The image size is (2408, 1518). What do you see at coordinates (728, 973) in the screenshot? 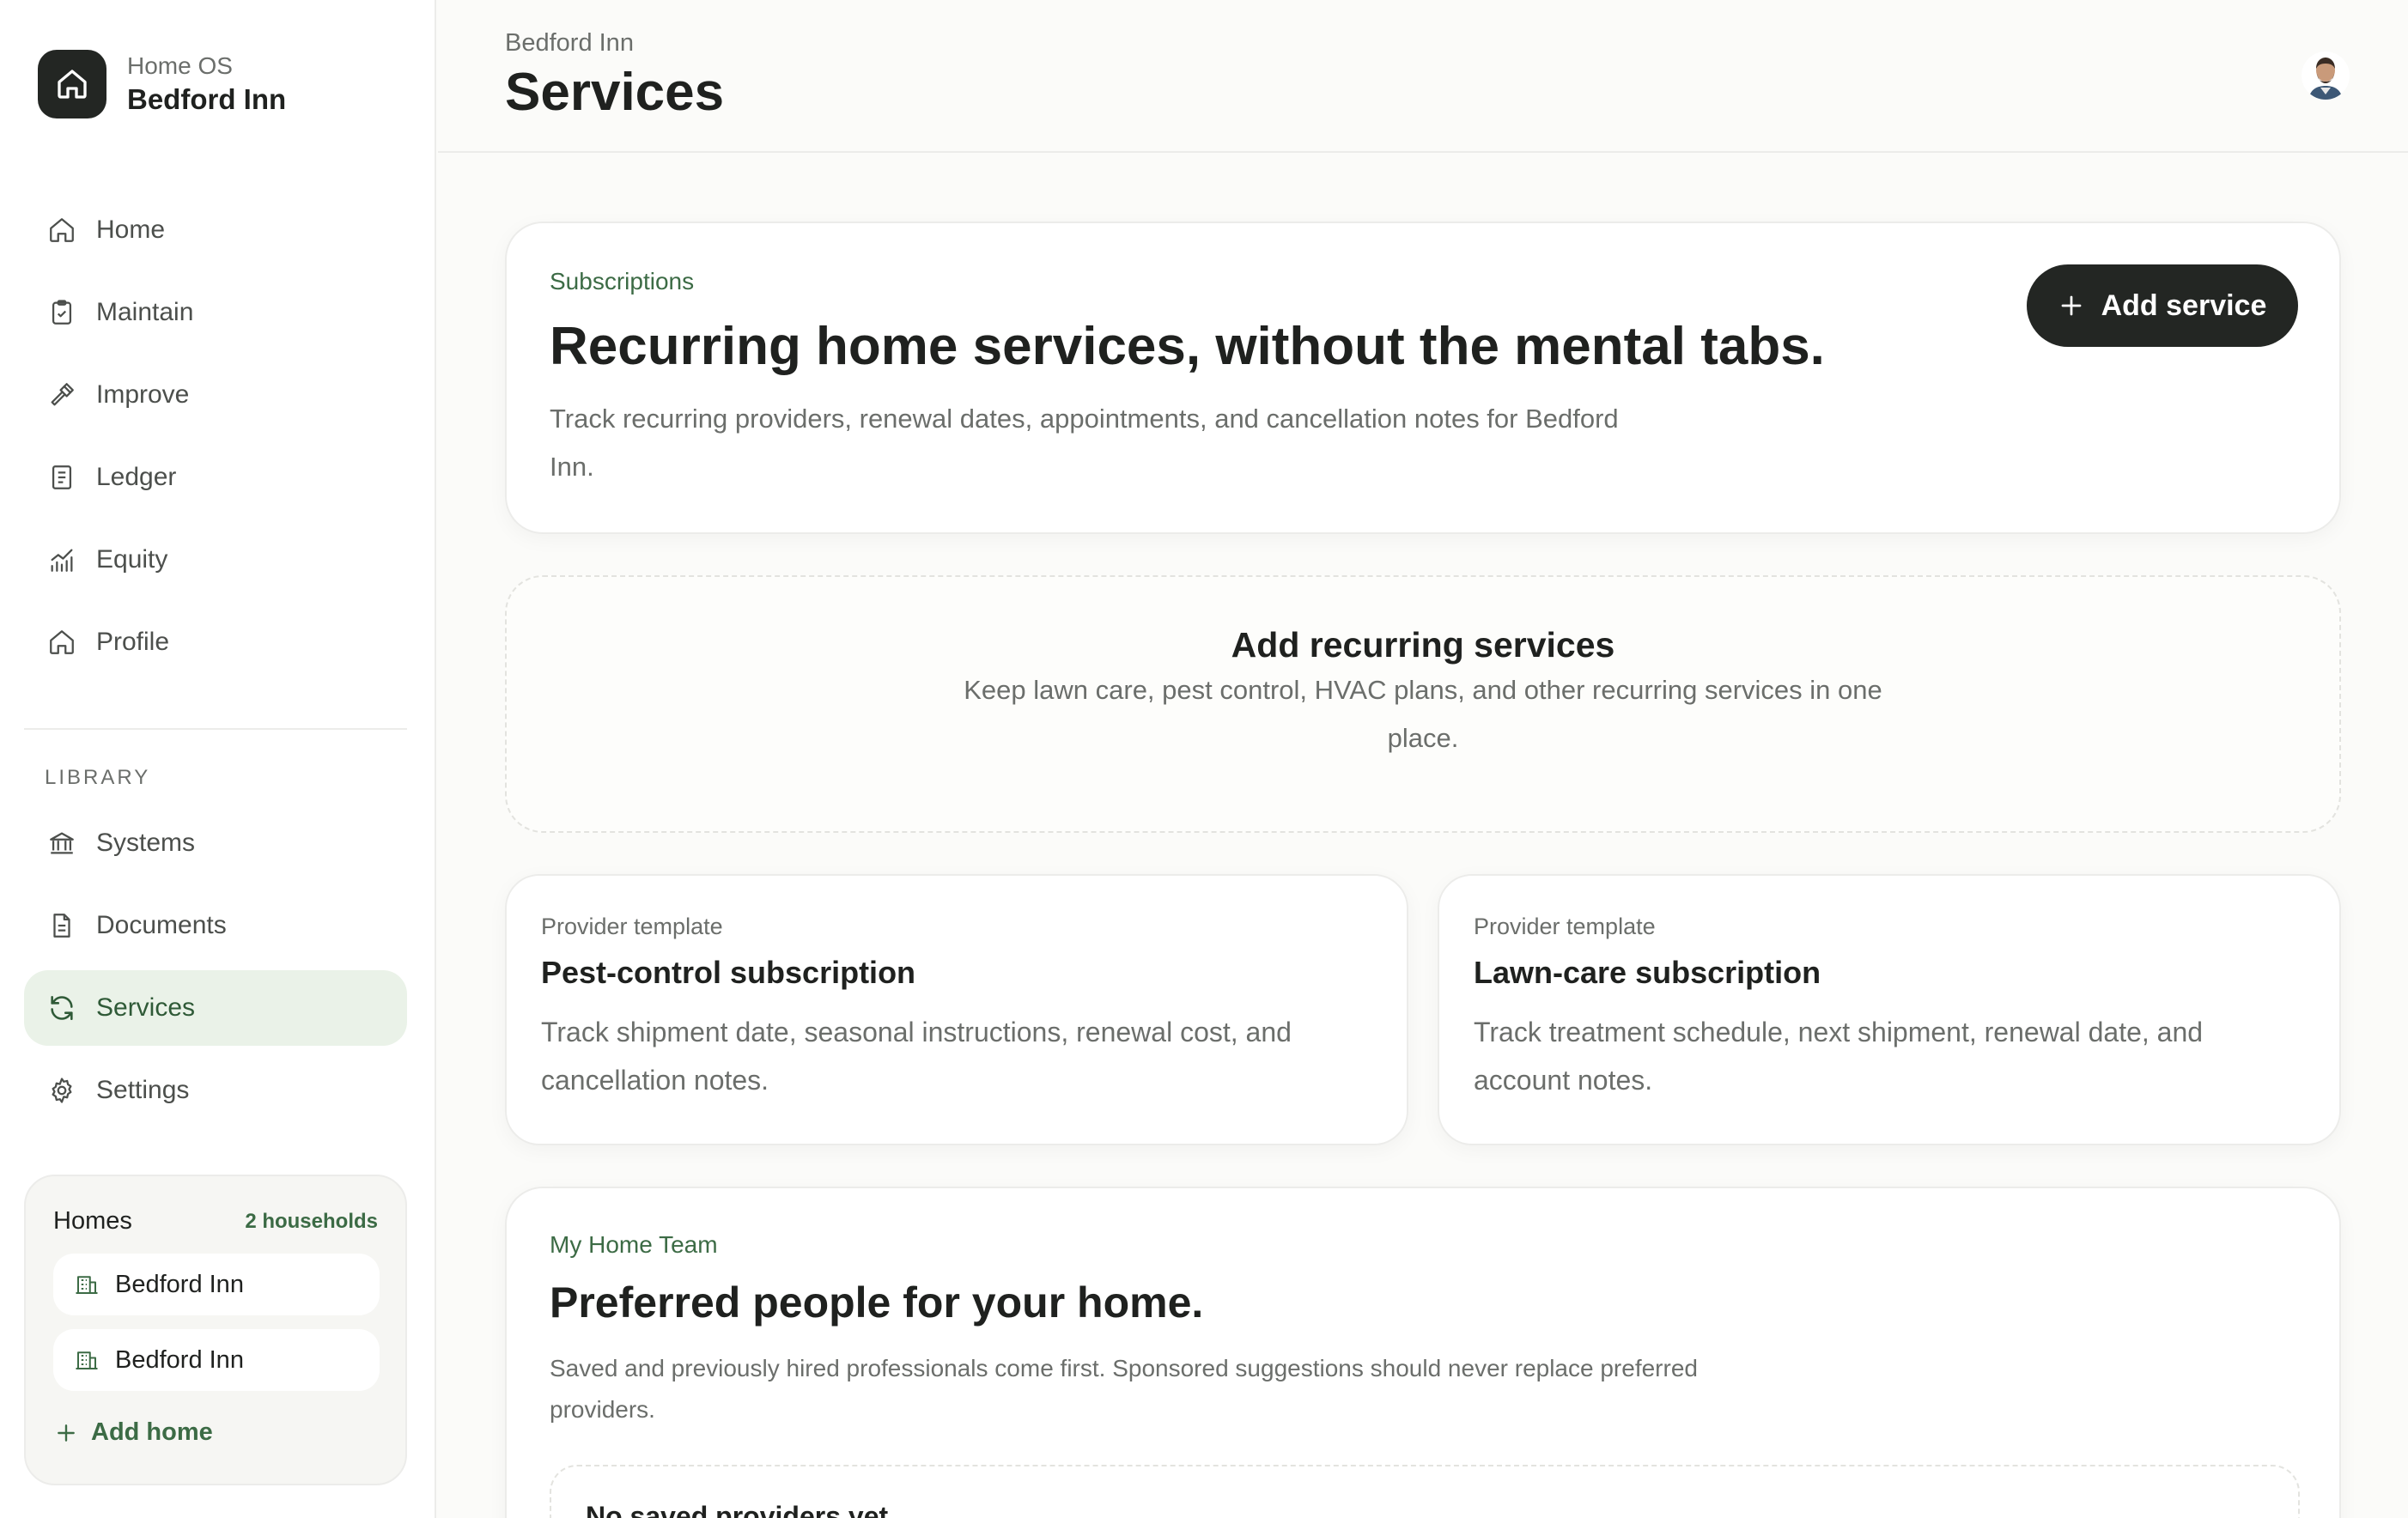
I see `template-title: Pest-control subscription` at bounding box center [728, 973].